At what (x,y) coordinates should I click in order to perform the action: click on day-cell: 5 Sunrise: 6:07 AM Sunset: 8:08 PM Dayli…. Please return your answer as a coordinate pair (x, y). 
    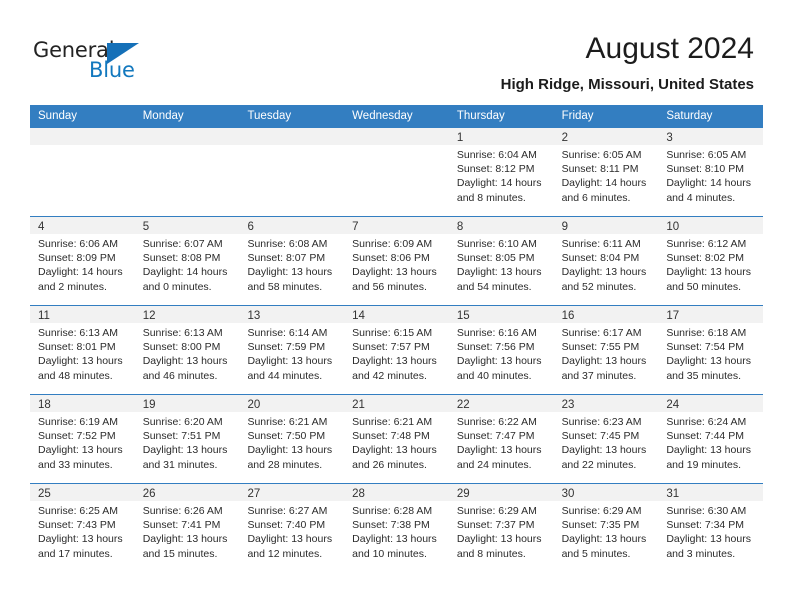
    Looking at the image, I should click on (187, 261).